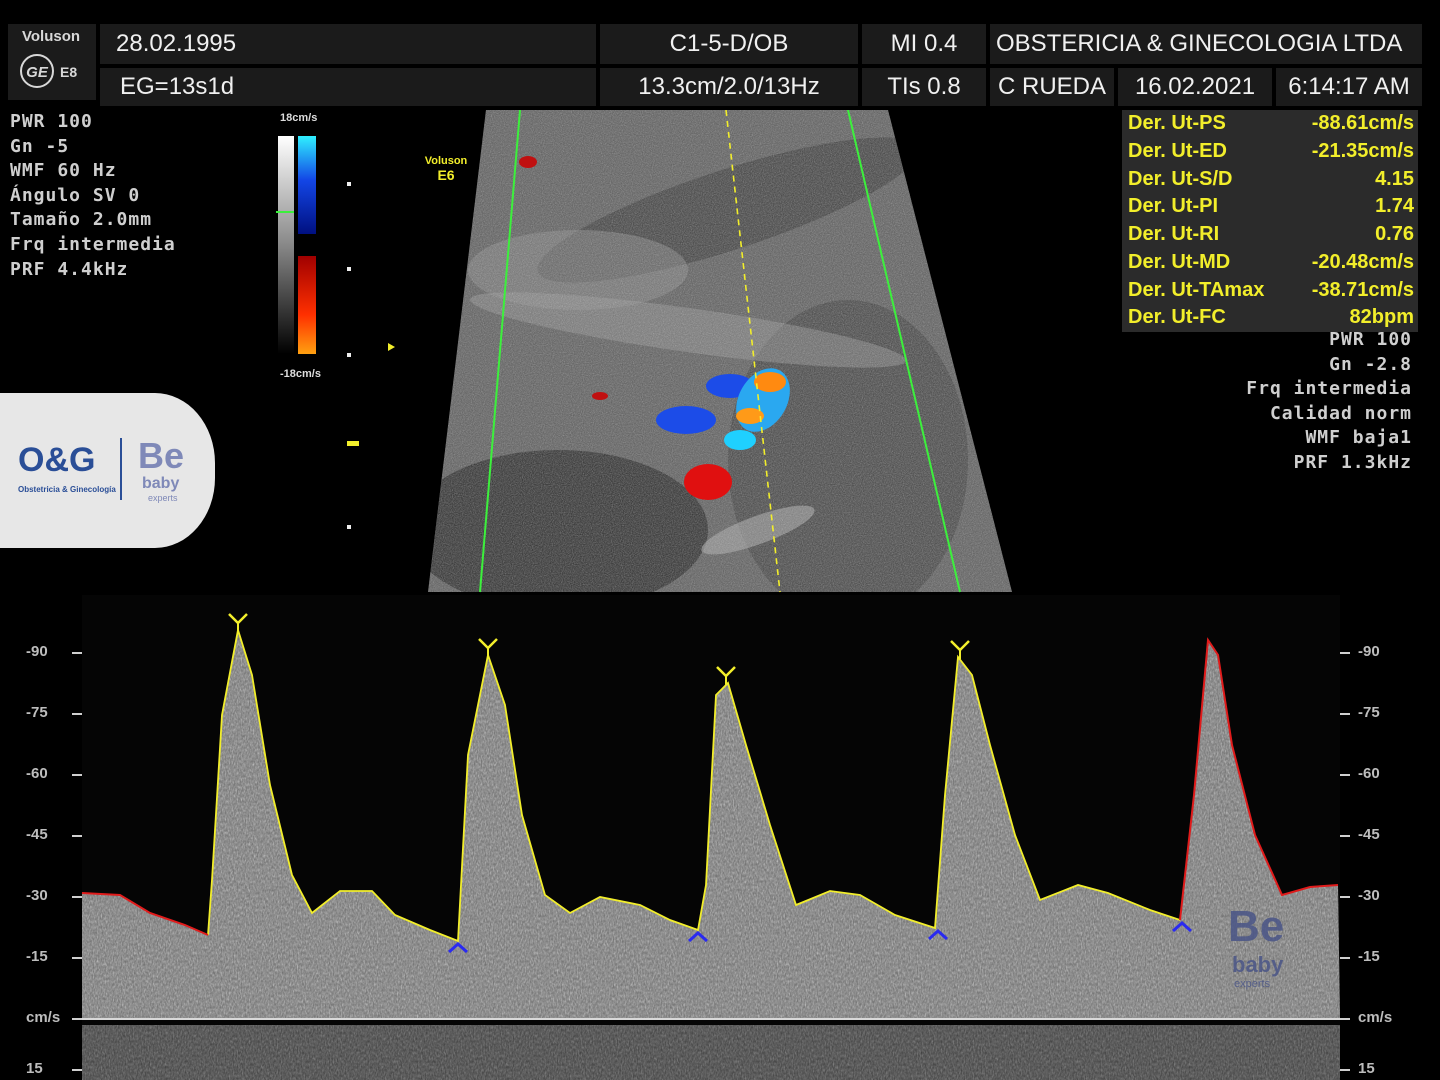 This screenshot has width=1440, height=1080. Describe the element at coordinates (1358, 438) in the screenshot. I see `param-line: WMF baja1` at that location.